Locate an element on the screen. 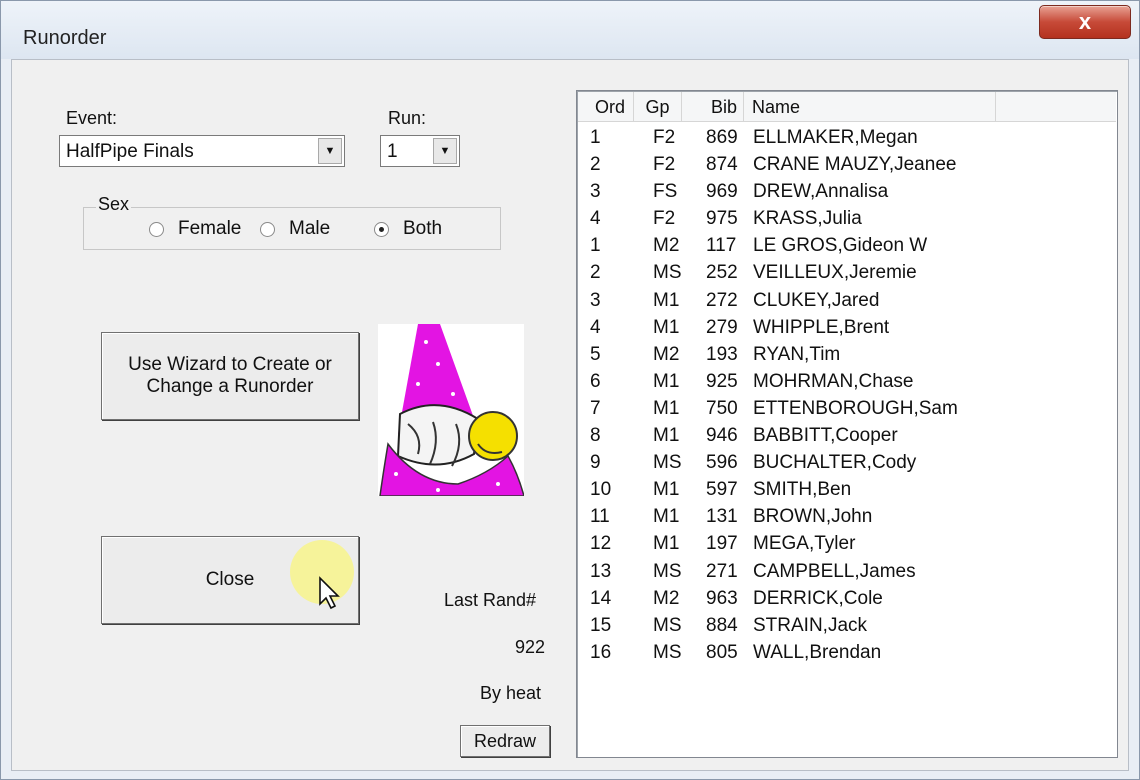  list-item: 8 M1 946 BABBITT,Cooper is located at coordinates (847, 436).